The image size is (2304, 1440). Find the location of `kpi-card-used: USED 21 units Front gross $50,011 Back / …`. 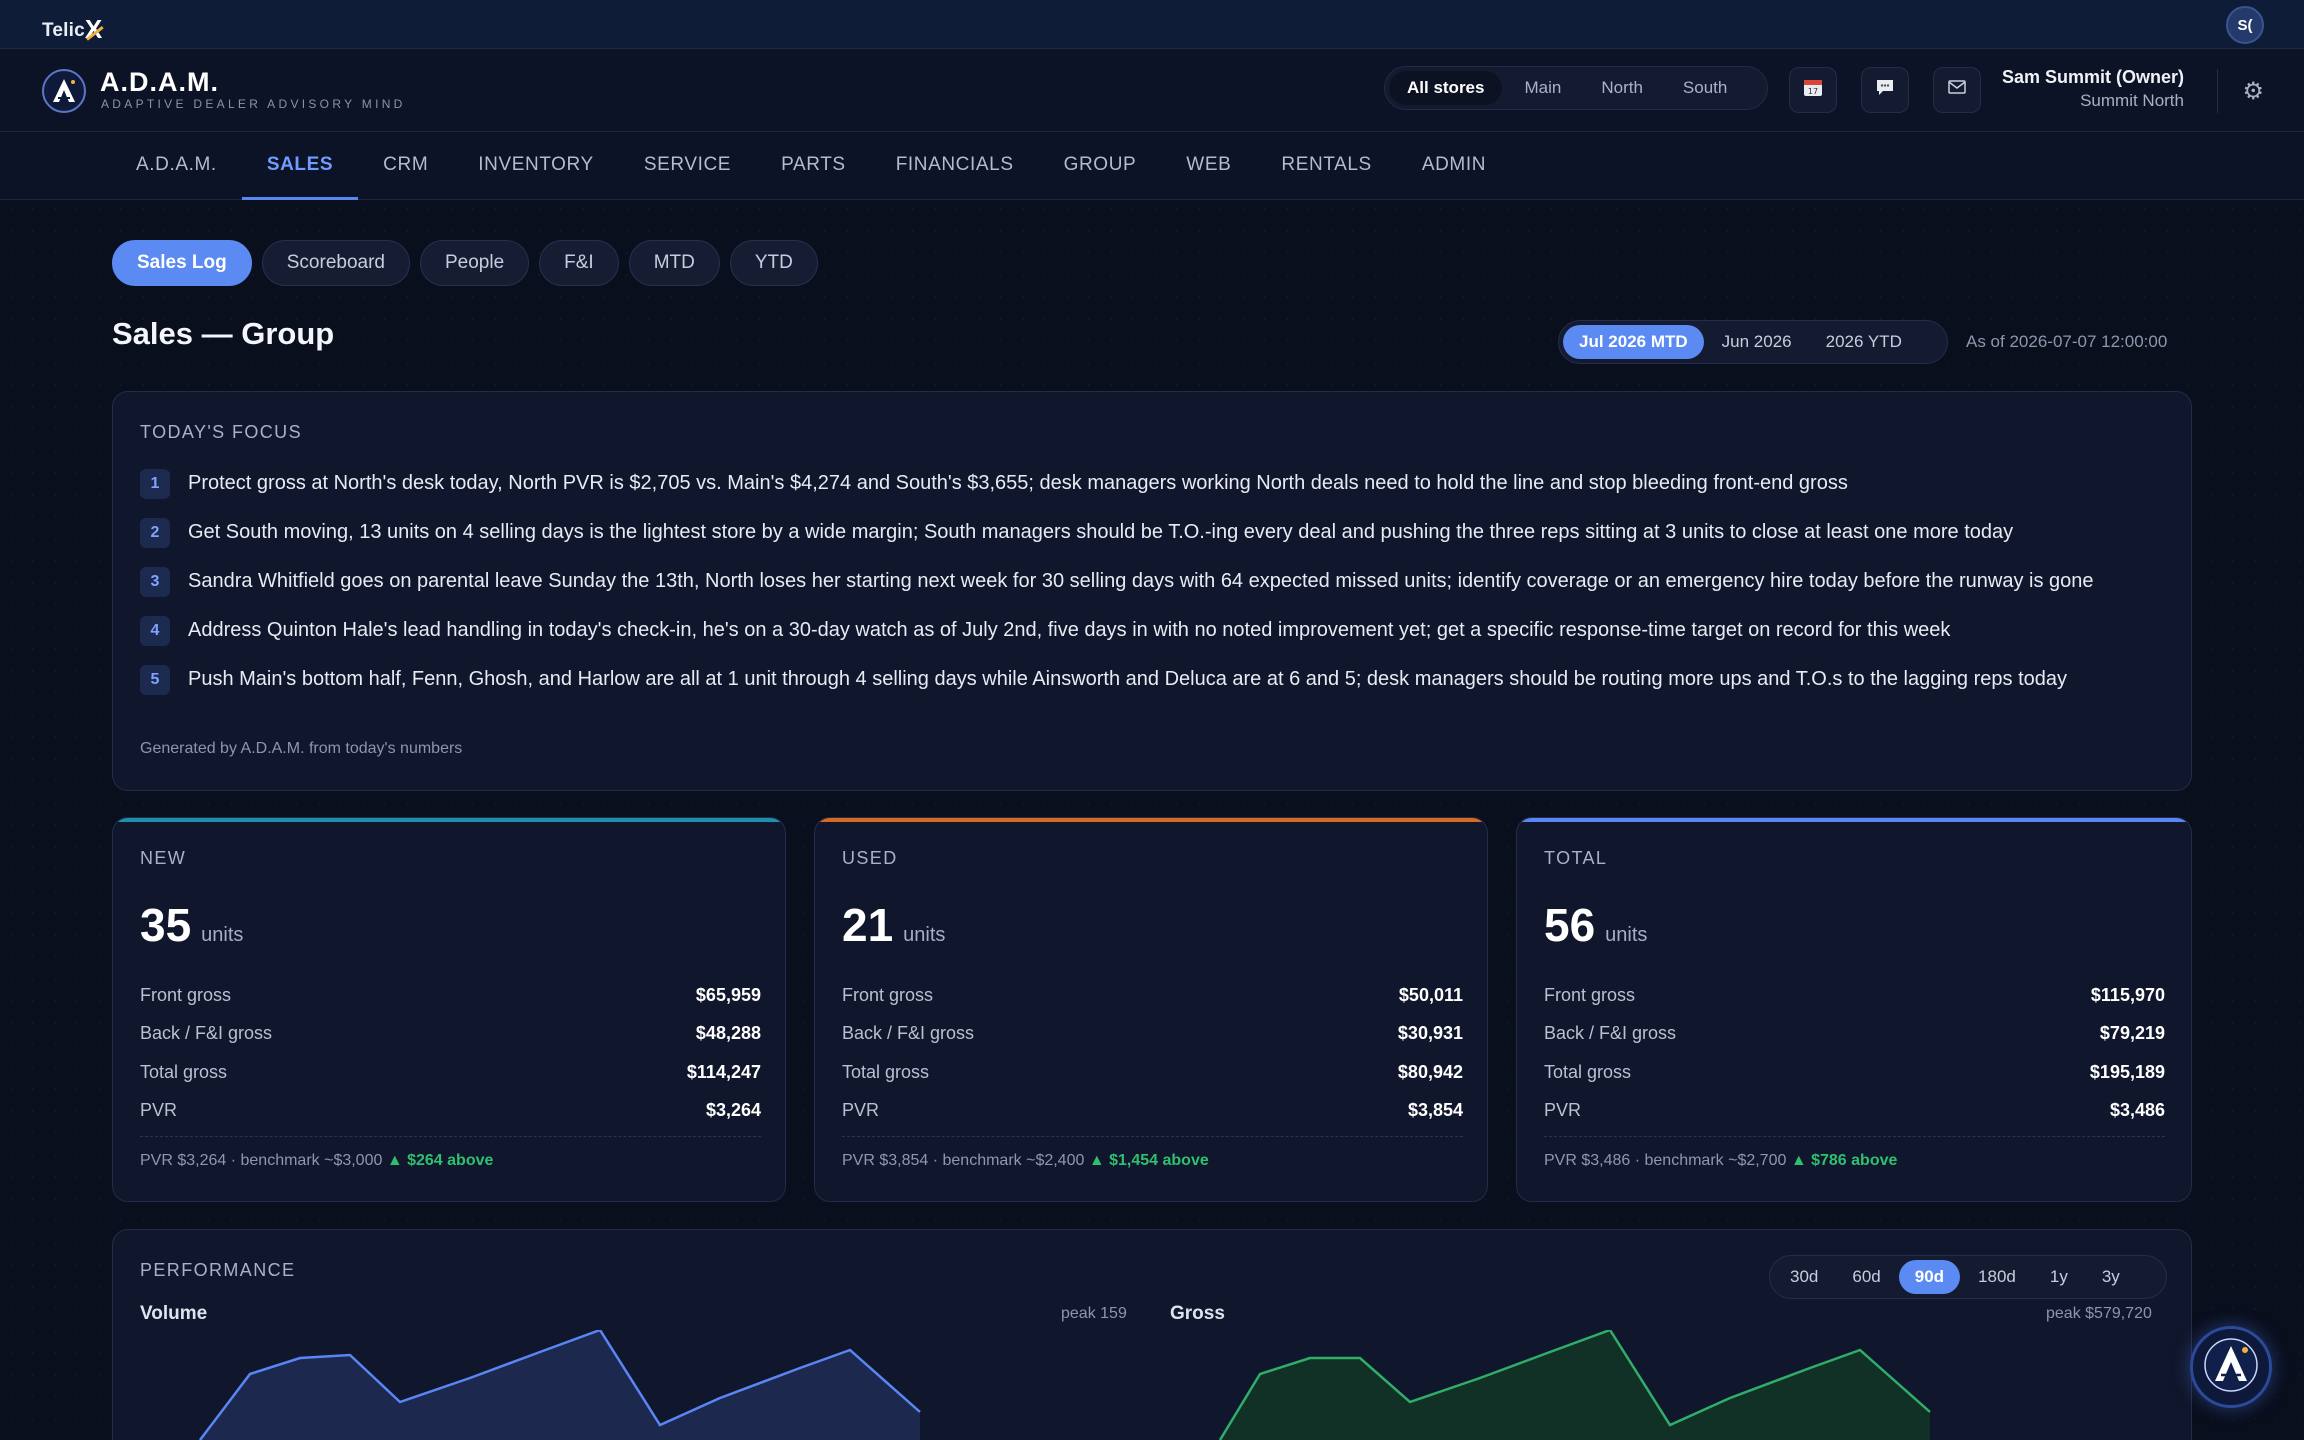

kpi-card-used: USED 21 units Front gross $50,011 Back / … is located at coordinates (1151, 1009).